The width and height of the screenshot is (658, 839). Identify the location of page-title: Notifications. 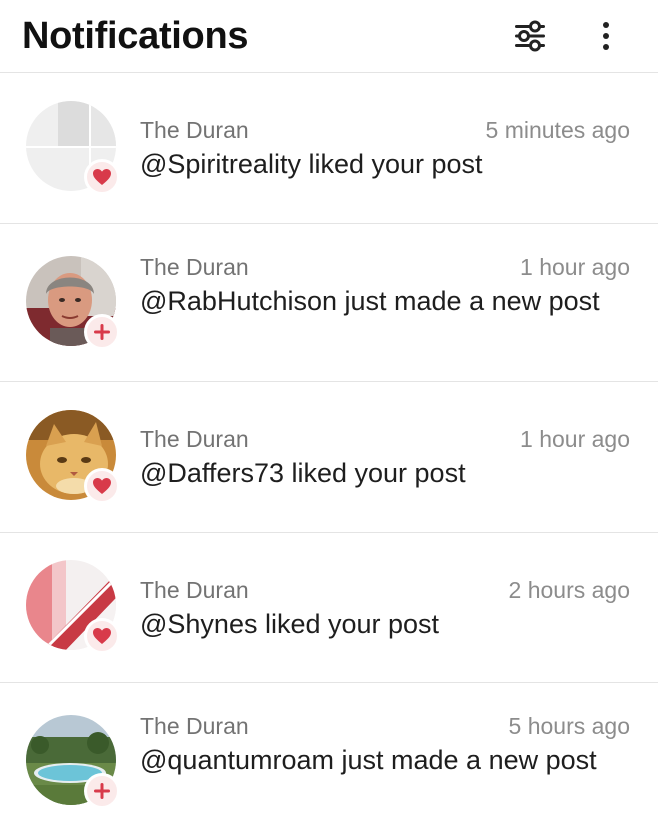
(135, 35).